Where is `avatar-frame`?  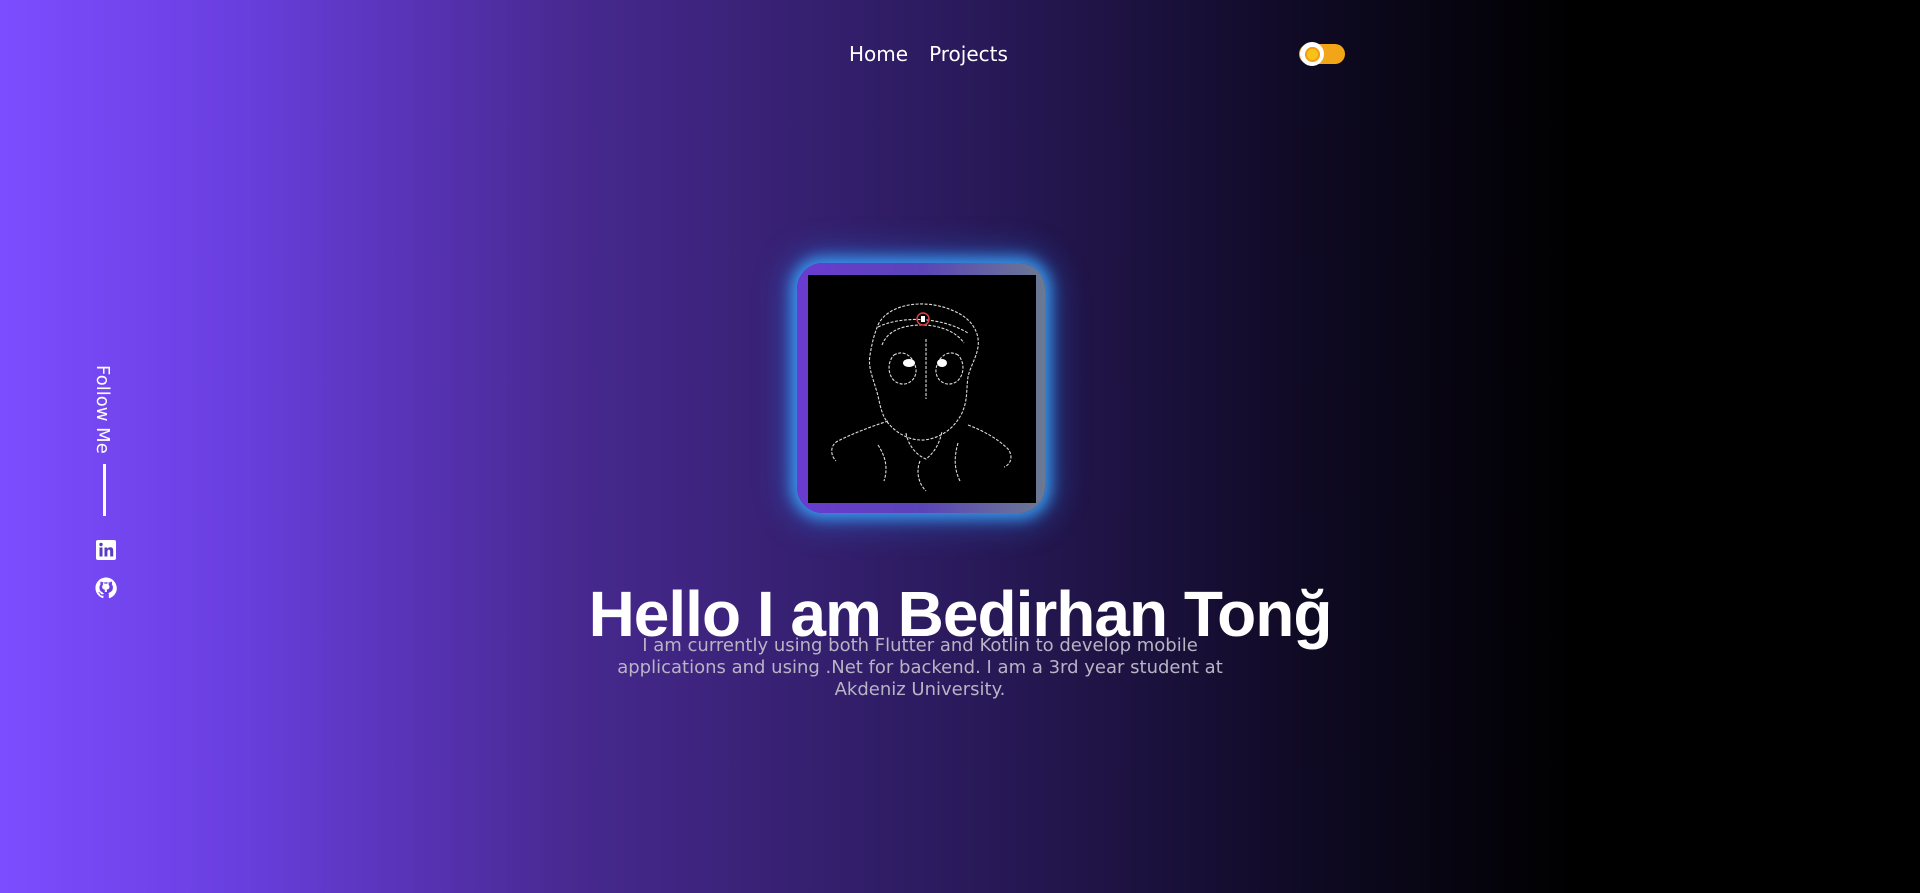
avatar-frame is located at coordinates (921, 388).